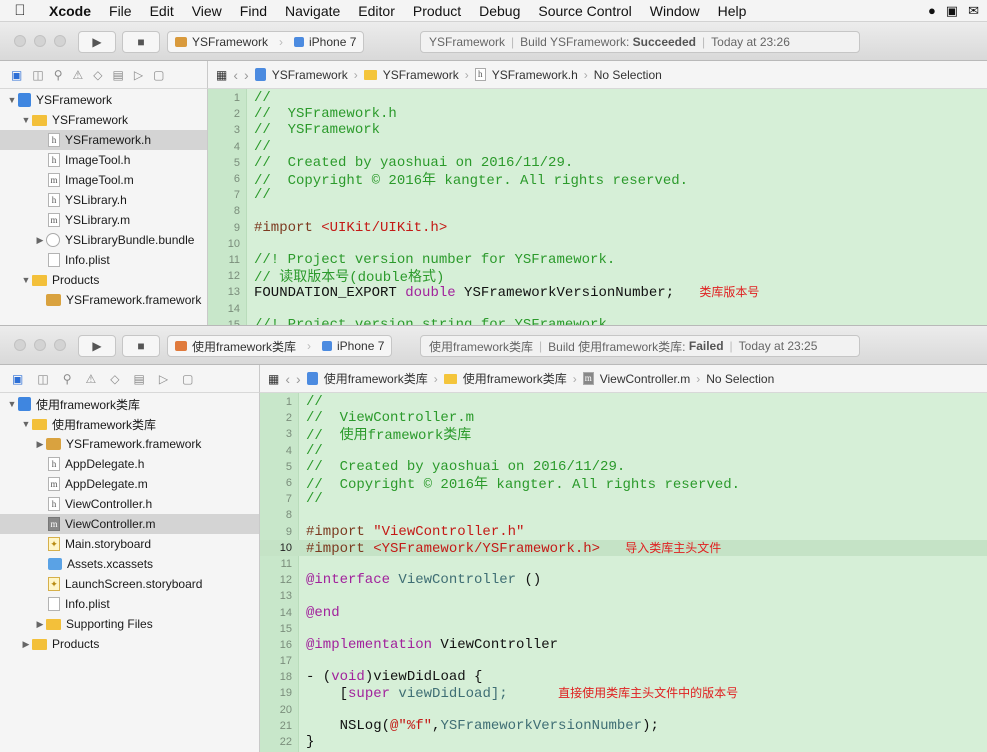 Image resolution: width=987 pixels, height=752 pixels. What do you see at coordinates (24, 404) in the screenshot?
I see `project-icon` at bounding box center [24, 404].